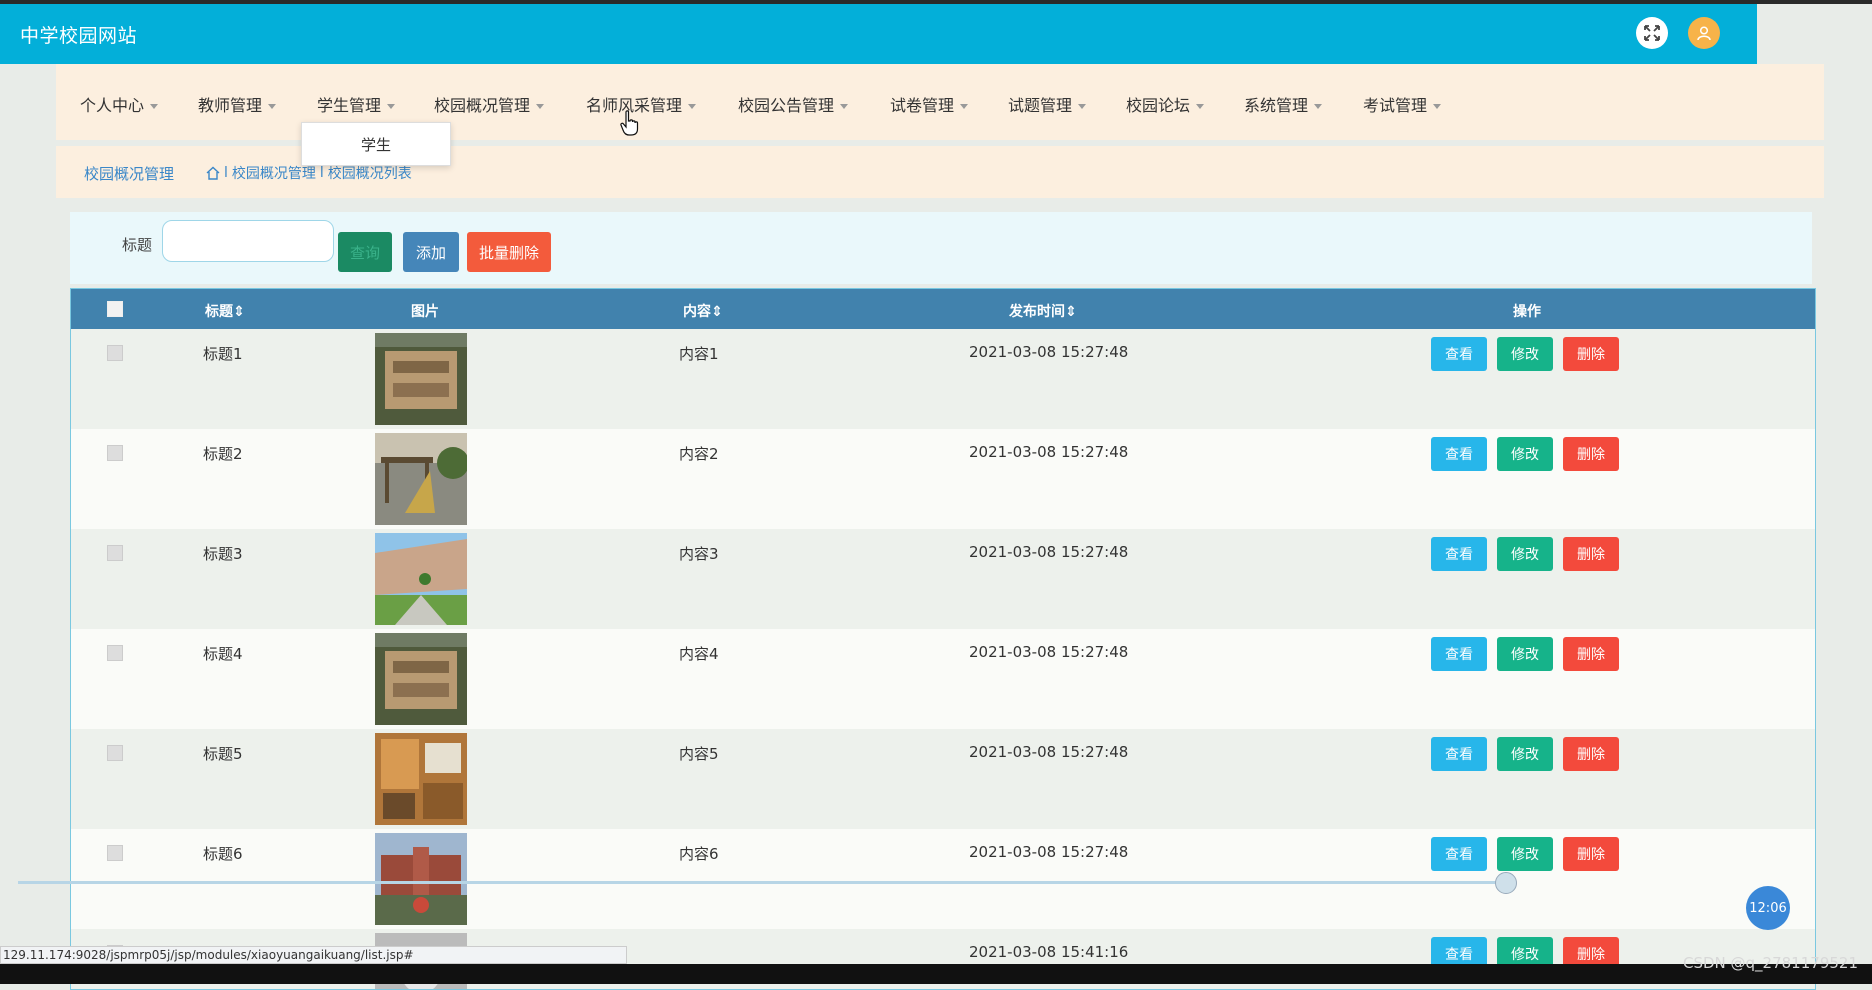 This screenshot has height=990, width=1872. Describe the element at coordinates (763, 882) in the screenshot. I see `video-progress-bar` at that location.